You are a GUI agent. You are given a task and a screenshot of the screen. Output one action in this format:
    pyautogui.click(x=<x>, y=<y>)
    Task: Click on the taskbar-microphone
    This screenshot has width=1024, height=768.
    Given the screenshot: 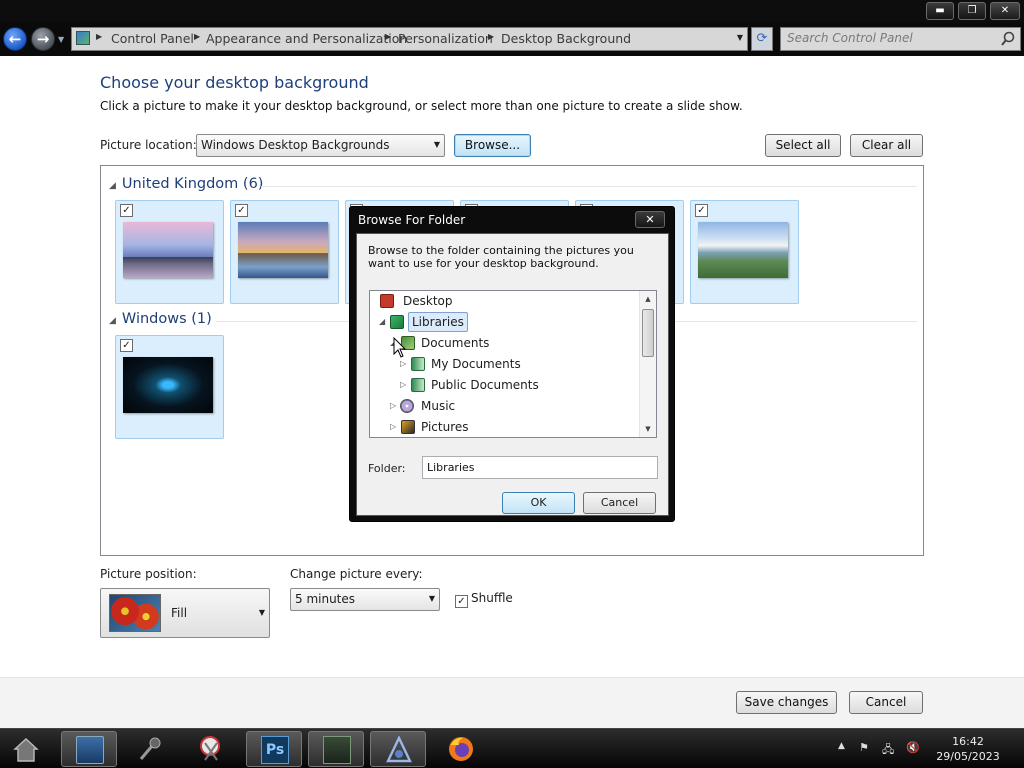 What is the action you would take?
    pyautogui.click(x=149, y=749)
    